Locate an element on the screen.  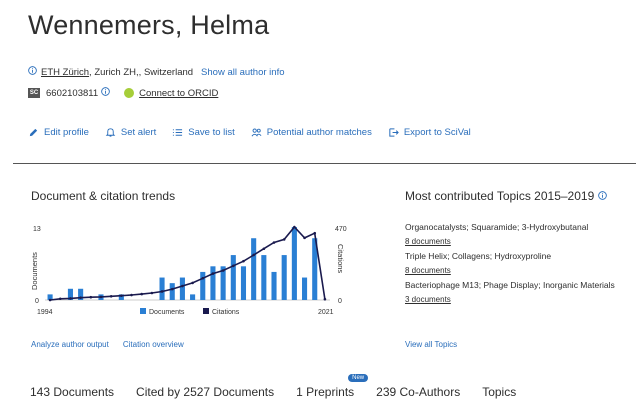
x-tick-start: 1994 is located at coordinates (45, 312).